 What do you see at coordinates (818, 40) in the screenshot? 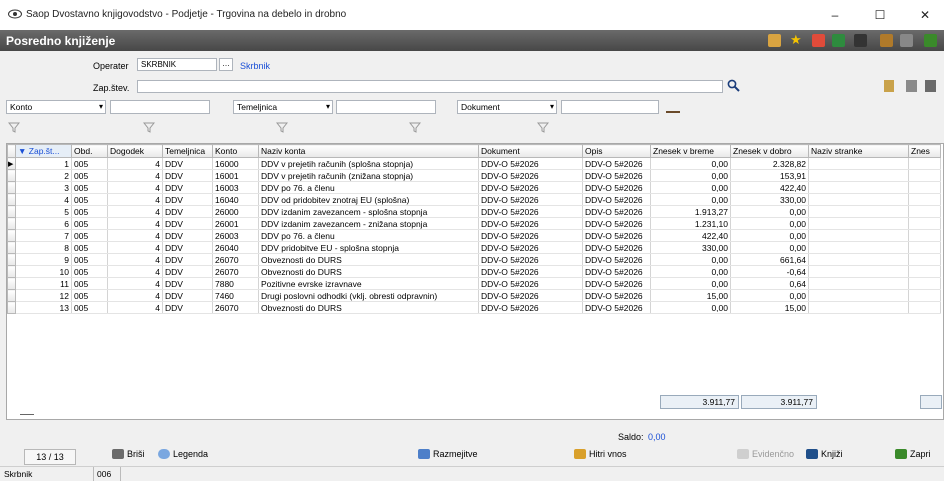
I see `pdf-icon` at bounding box center [818, 40].